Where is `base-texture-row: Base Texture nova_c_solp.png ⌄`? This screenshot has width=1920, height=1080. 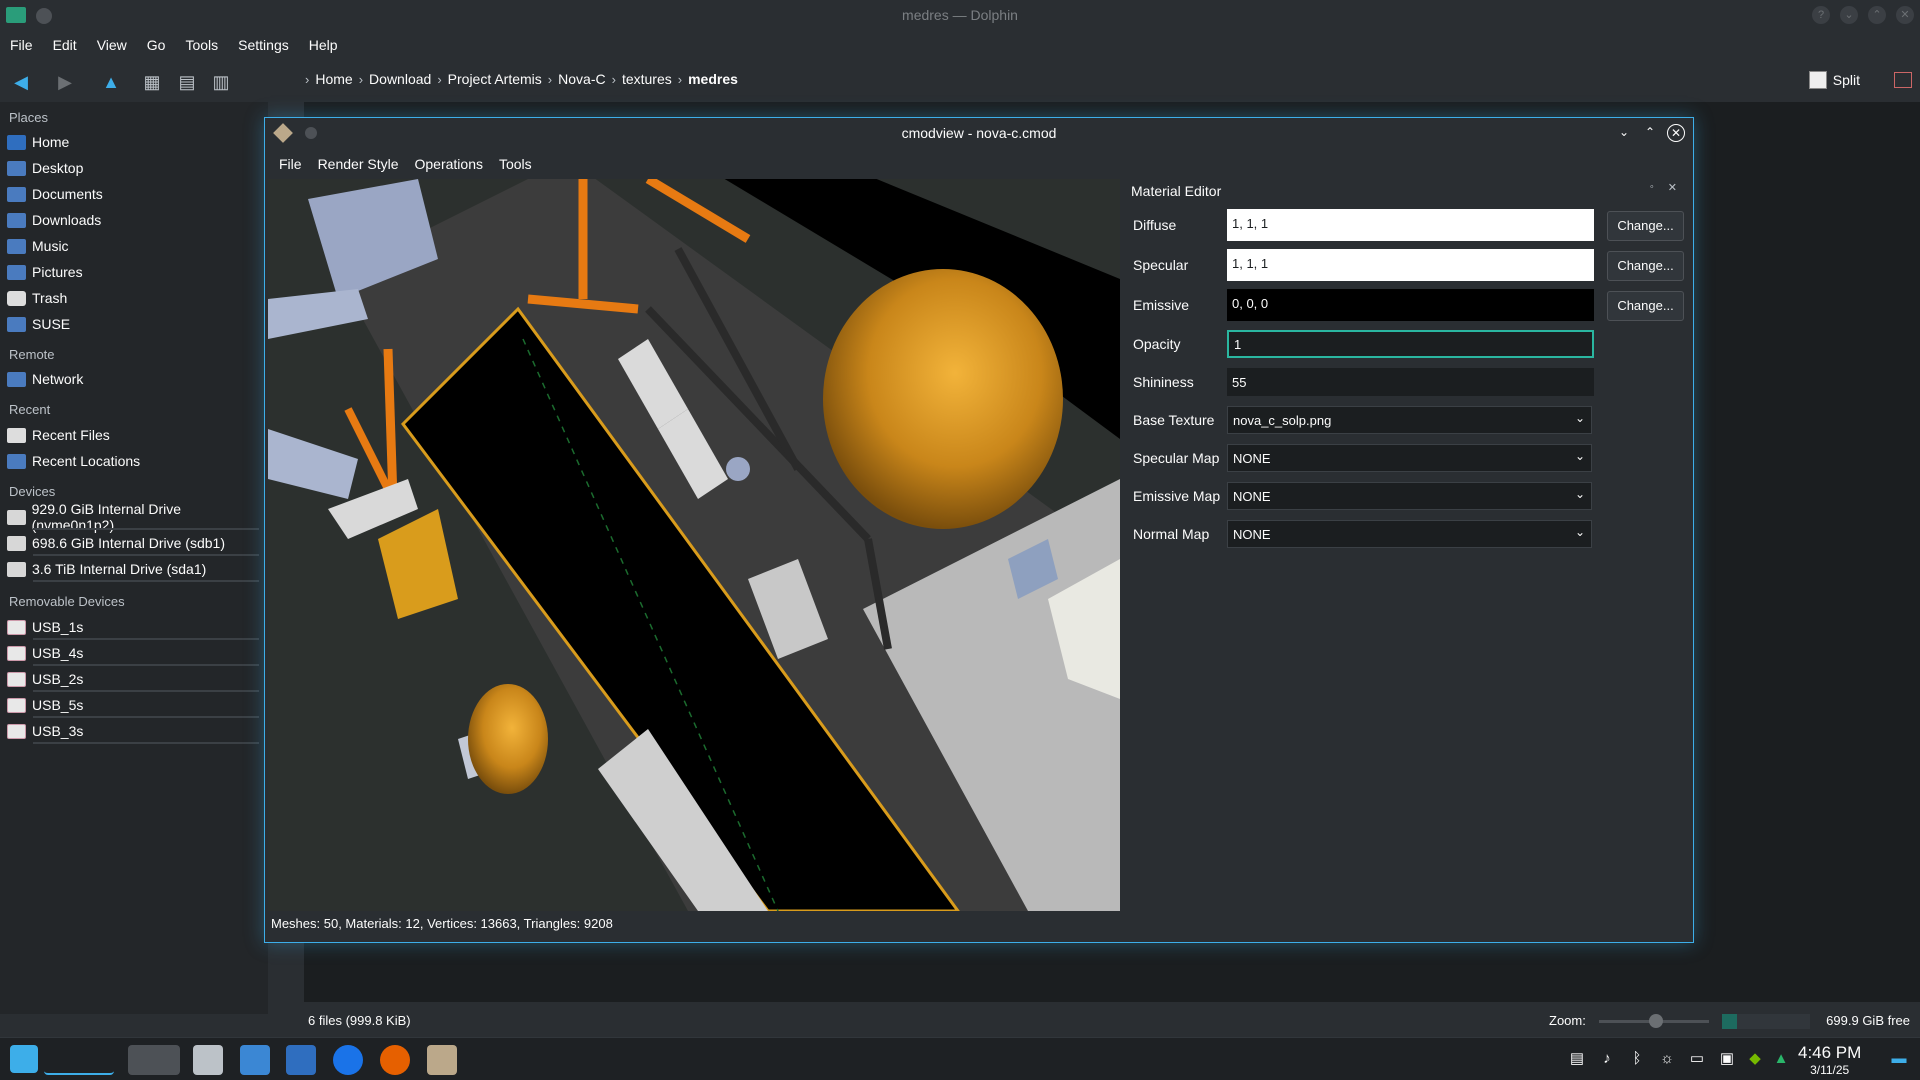
base-texture-row: Base Texture nova_c_solp.png ⌄ is located at coordinates (1405, 420).